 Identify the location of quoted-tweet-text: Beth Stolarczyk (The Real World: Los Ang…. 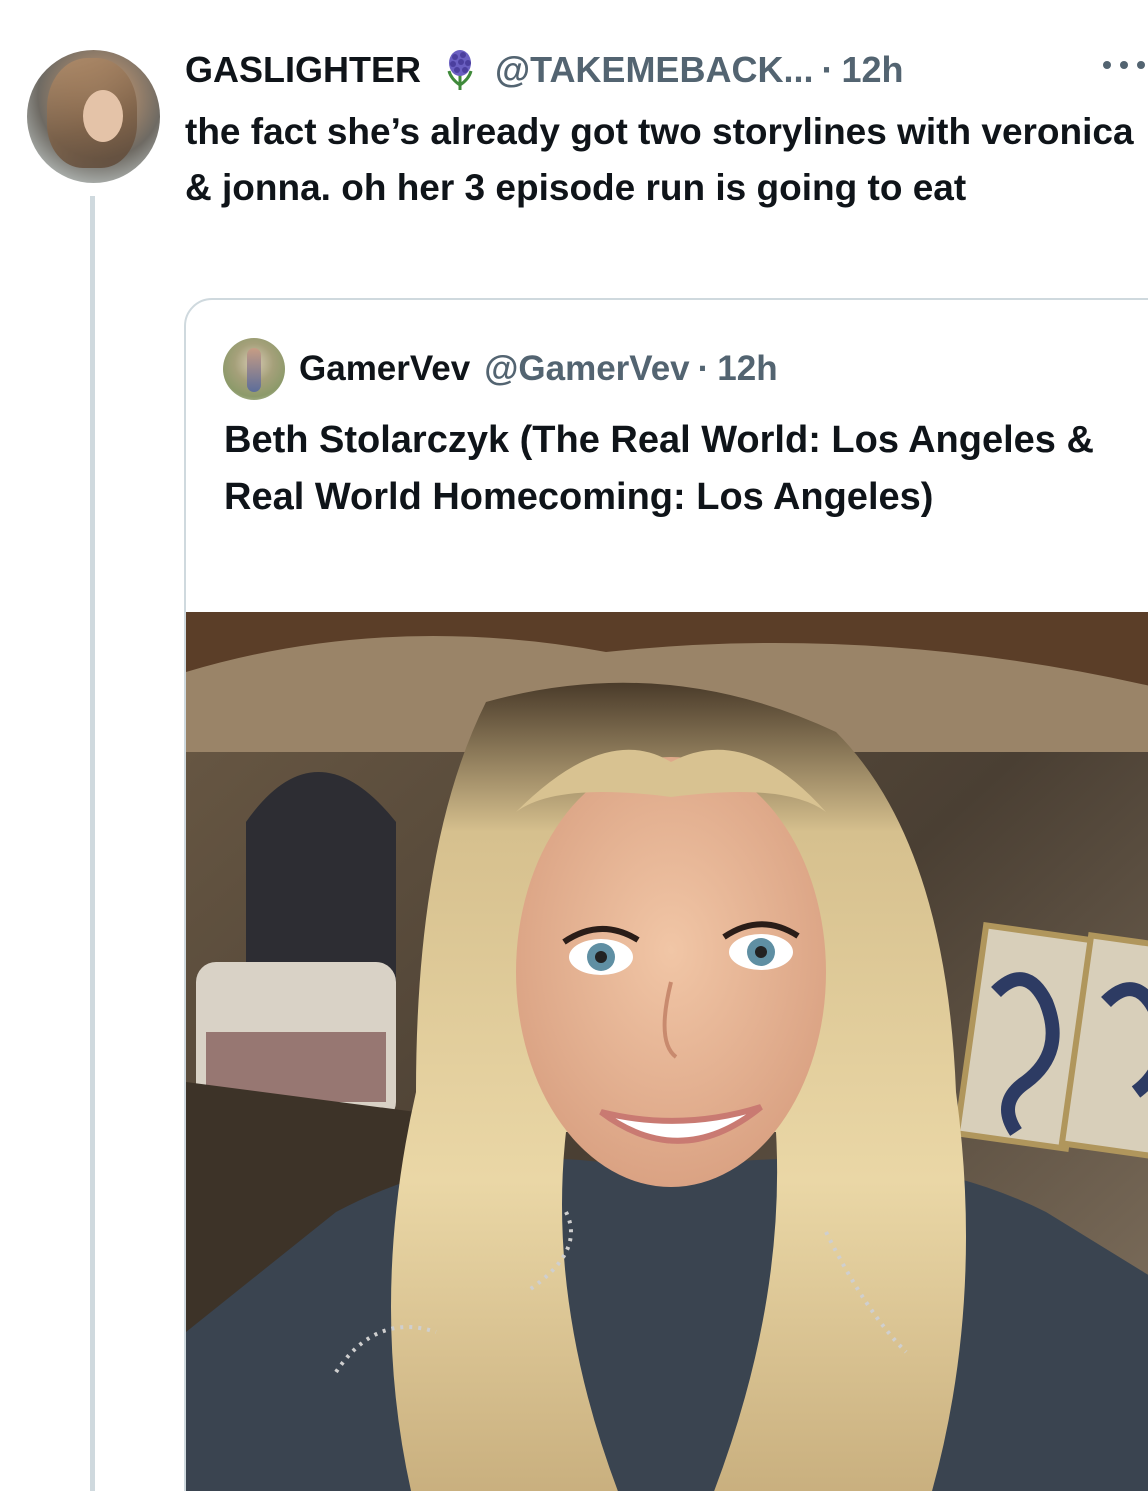
(659, 468).